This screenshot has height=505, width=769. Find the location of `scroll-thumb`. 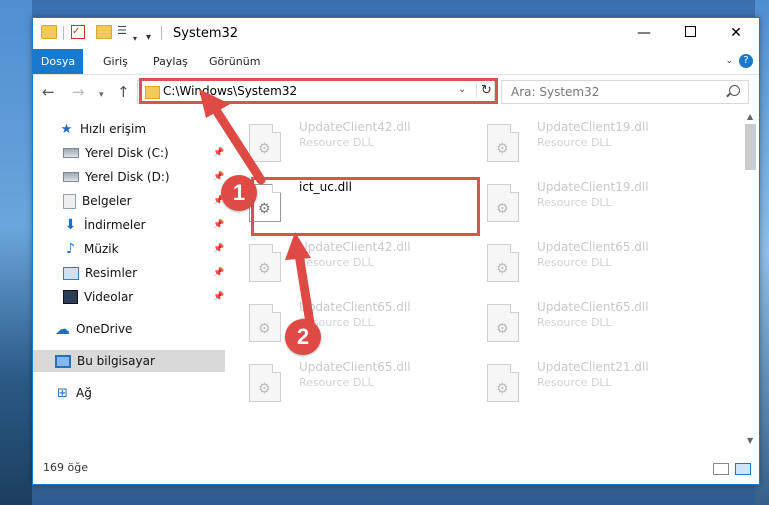

scroll-thumb is located at coordinates (750, 147).